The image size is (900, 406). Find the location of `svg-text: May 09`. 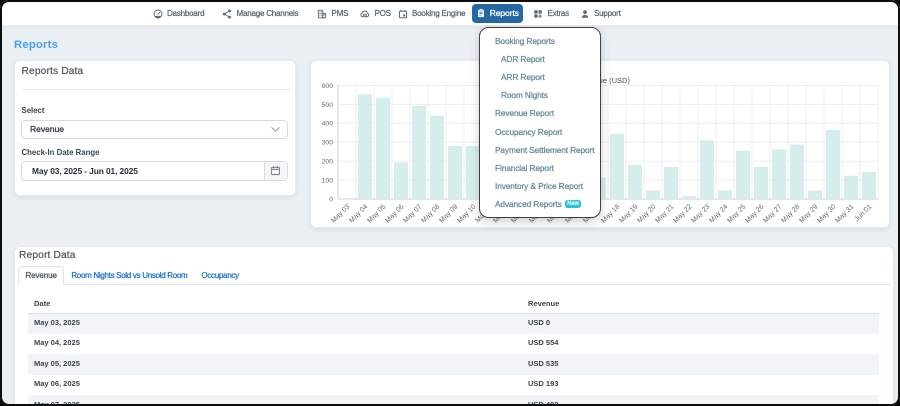

svg-text: May 09 is located at coordinates (448, 213).